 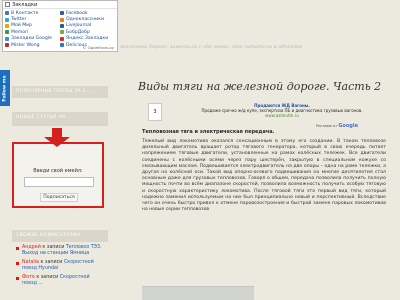 I want to click on google-logo: Google, so click(x=348, y=126).